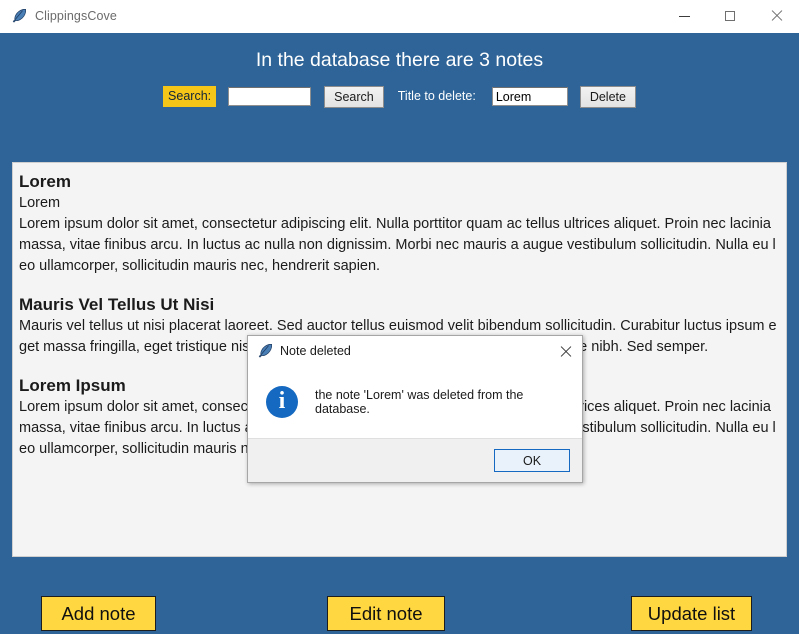 The width and height of the screenshot is (799, 642). Describe the element at coordinates (98, 613) in the screenshot. I see `add-note-button: Add note` at that location.